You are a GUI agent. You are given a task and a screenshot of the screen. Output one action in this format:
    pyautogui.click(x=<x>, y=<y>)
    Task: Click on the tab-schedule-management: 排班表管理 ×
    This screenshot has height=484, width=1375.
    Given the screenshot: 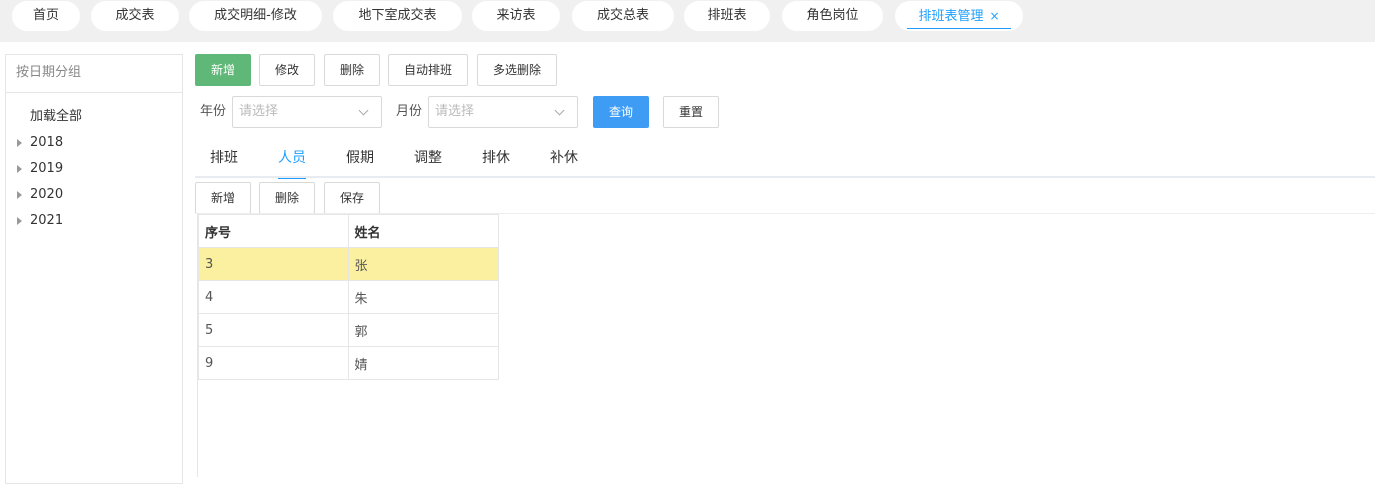 What is the action you would take?
    pyautogui.click(x=959, y=16)
    